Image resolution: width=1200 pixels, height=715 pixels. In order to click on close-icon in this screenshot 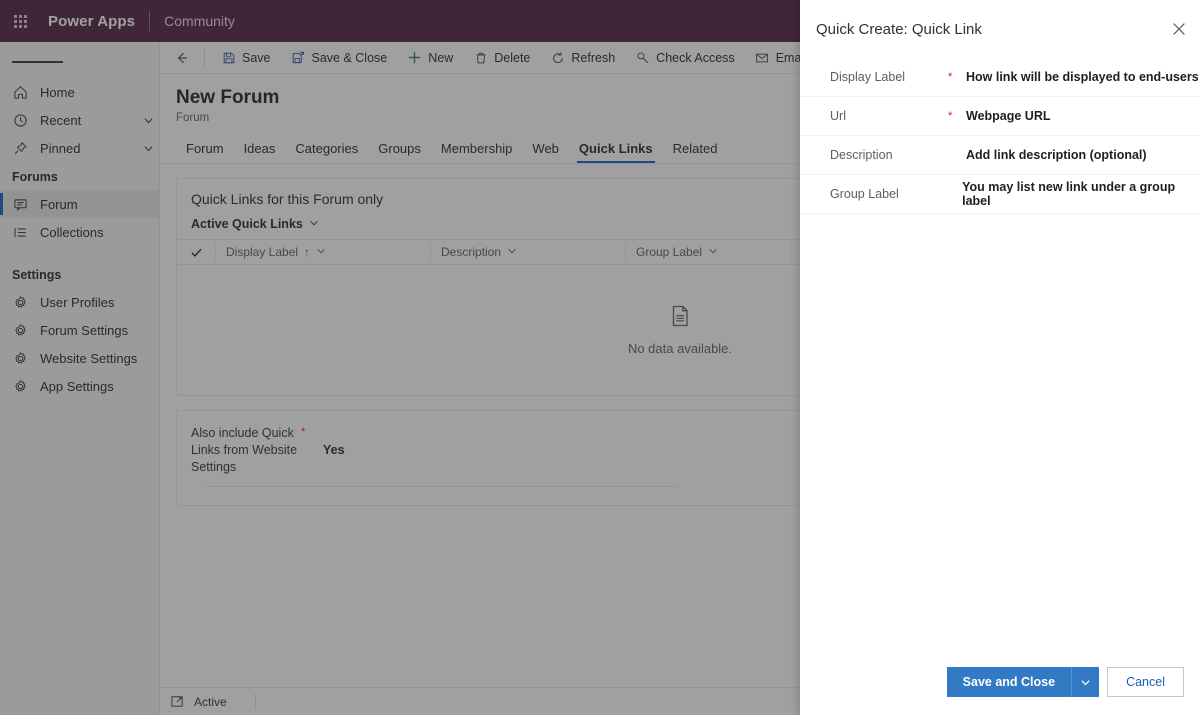, I will do `click(1179, 29)`.